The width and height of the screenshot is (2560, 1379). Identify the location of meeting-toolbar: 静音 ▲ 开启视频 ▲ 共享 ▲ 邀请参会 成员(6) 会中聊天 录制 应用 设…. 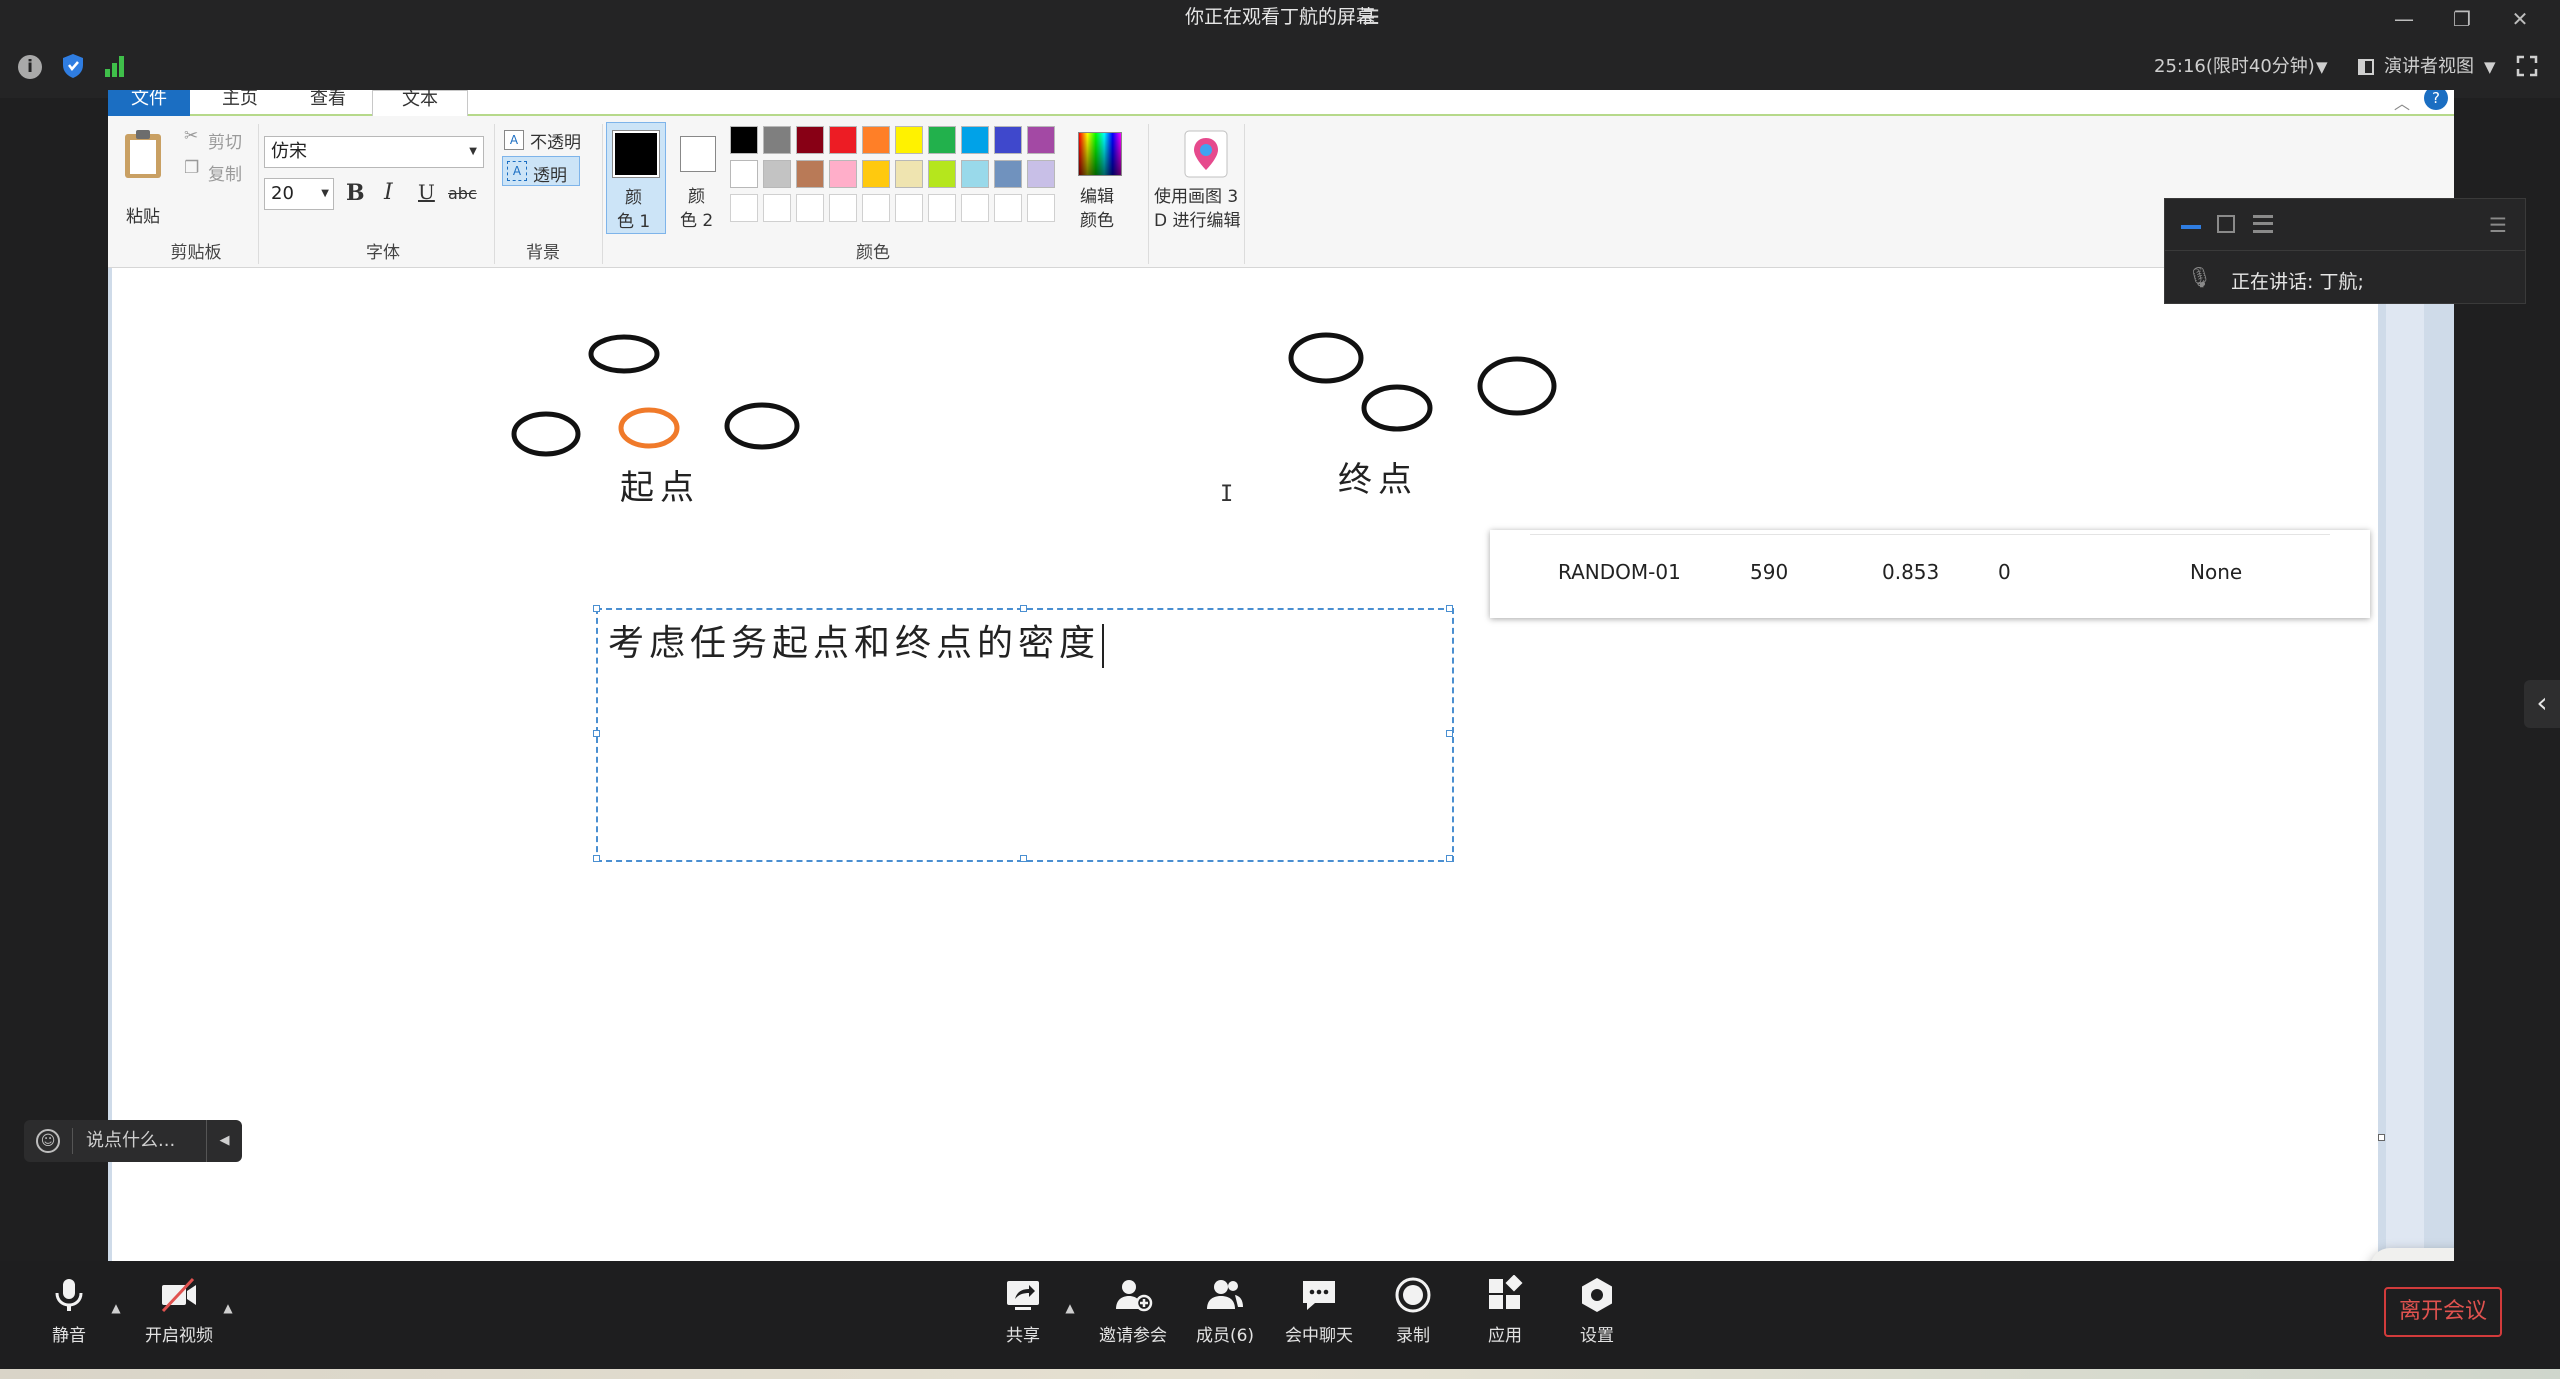
(1280, 1315).